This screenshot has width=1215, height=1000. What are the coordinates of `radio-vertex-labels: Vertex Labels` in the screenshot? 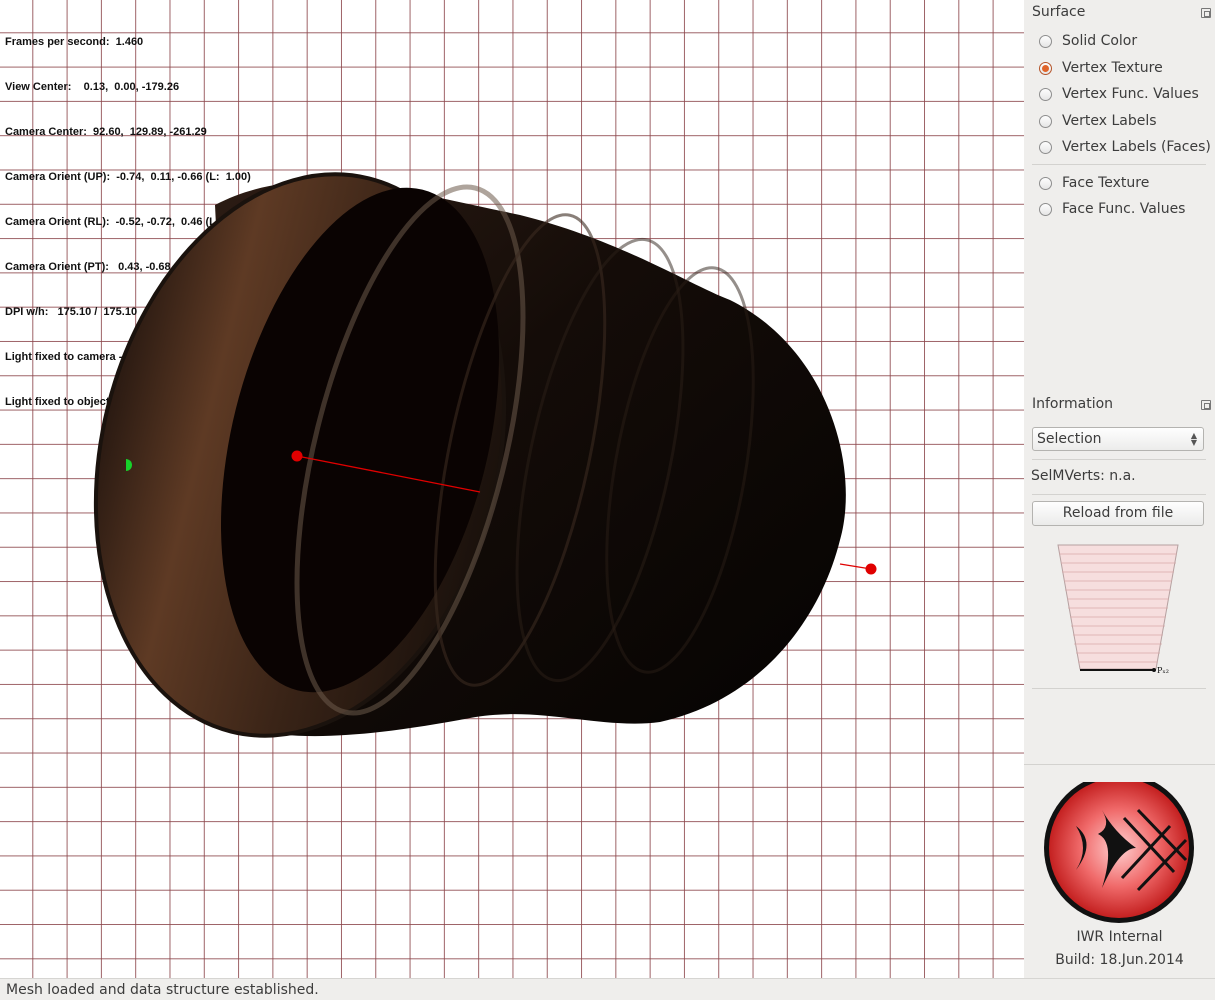 It's located at (1098, 121).